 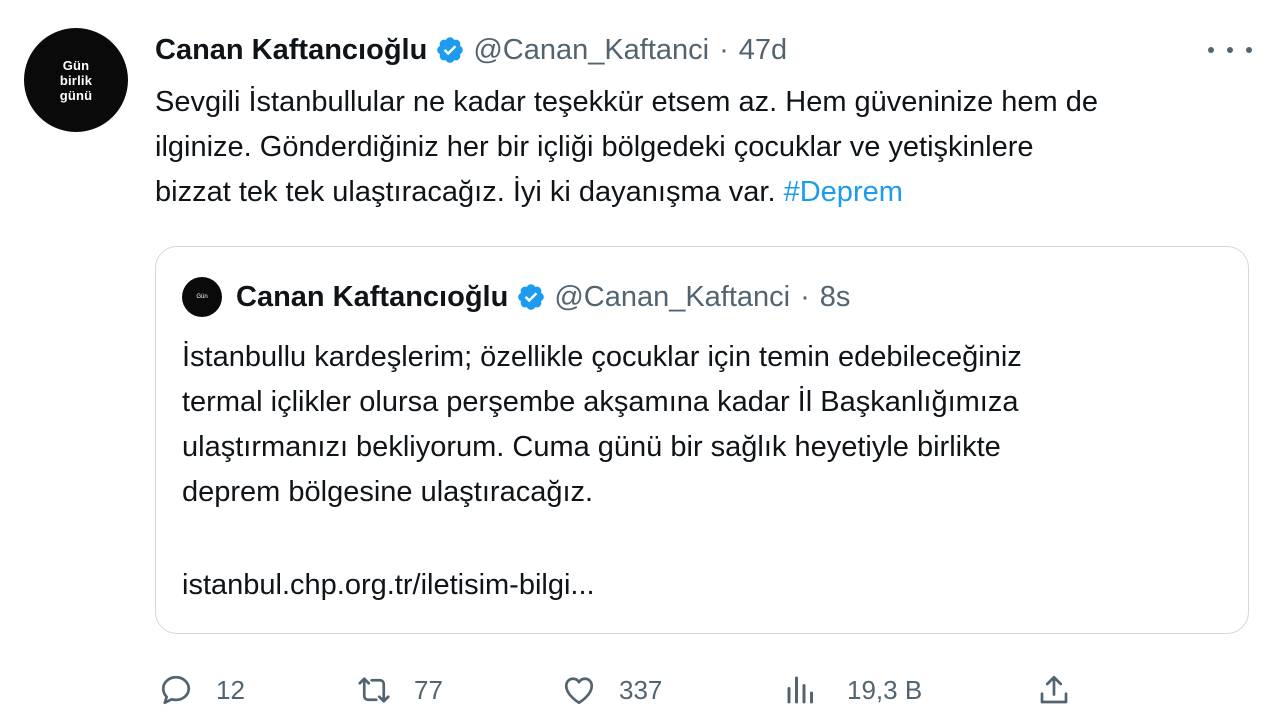 I want to click on like-count: 337, so click(x=641, y=689).